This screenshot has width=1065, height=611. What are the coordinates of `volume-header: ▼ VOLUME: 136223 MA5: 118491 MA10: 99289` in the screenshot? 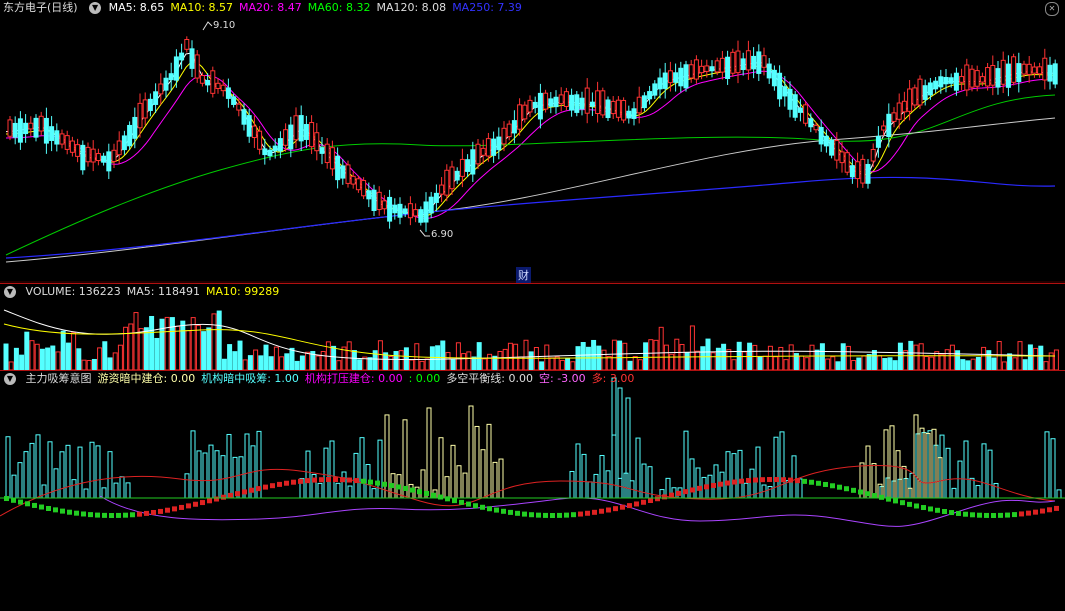 It's located at (145, 292).